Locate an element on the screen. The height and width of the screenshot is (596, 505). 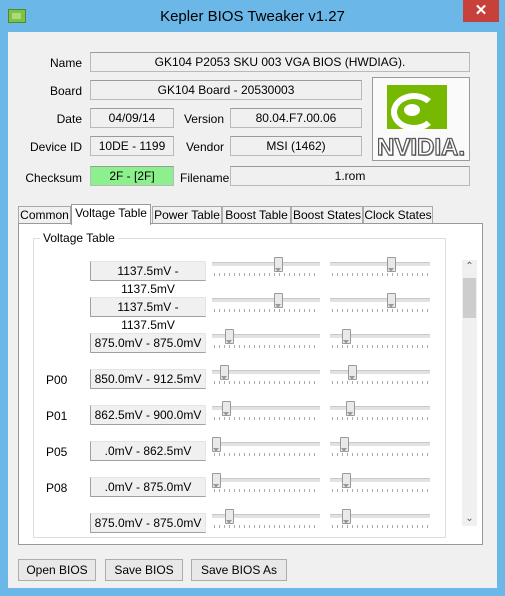
name-field: GK104 P2053 SKU 003 VGA BIOS (HWDIAG). is located at coordinates (280, 62).